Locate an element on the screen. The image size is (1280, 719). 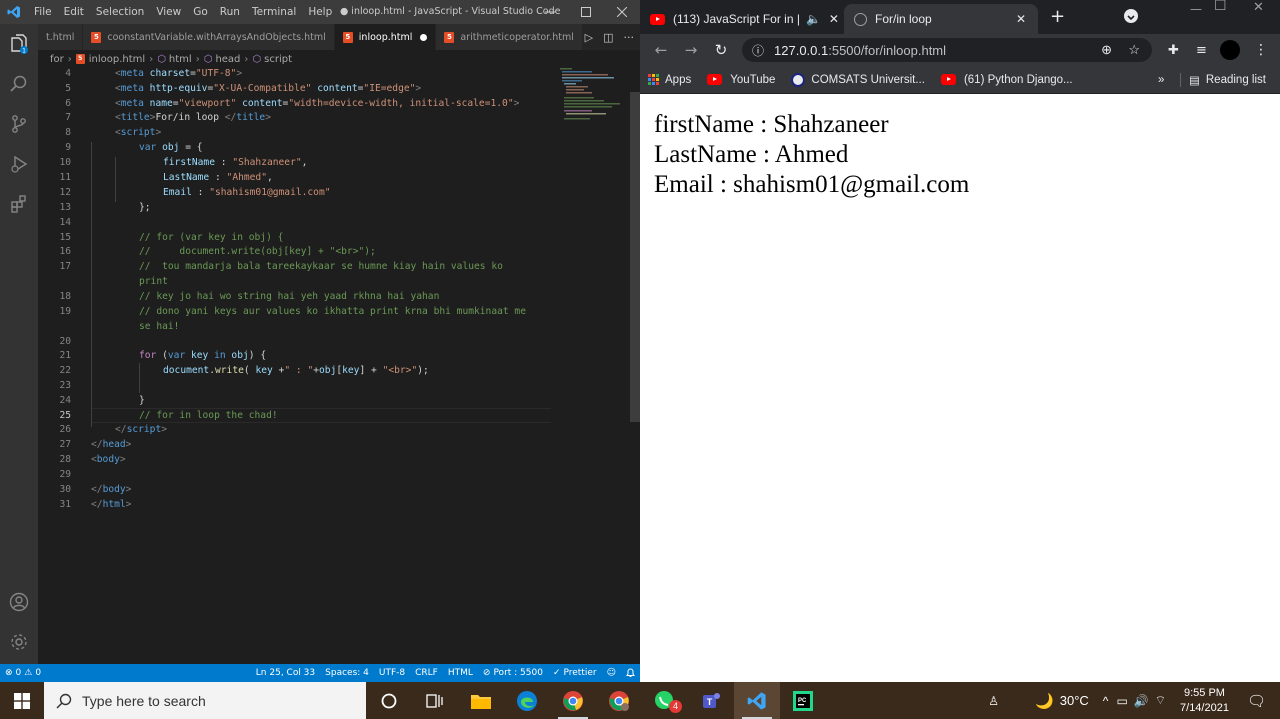
bookmark-youtube: YouTube is located at coordinates (741, 80).